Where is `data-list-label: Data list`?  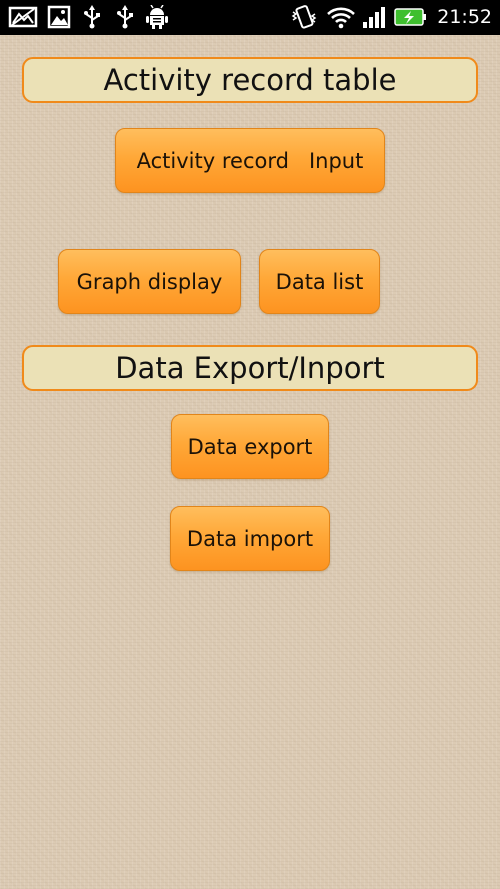 data-list-label: Data list is located at coordinates (319, 281).